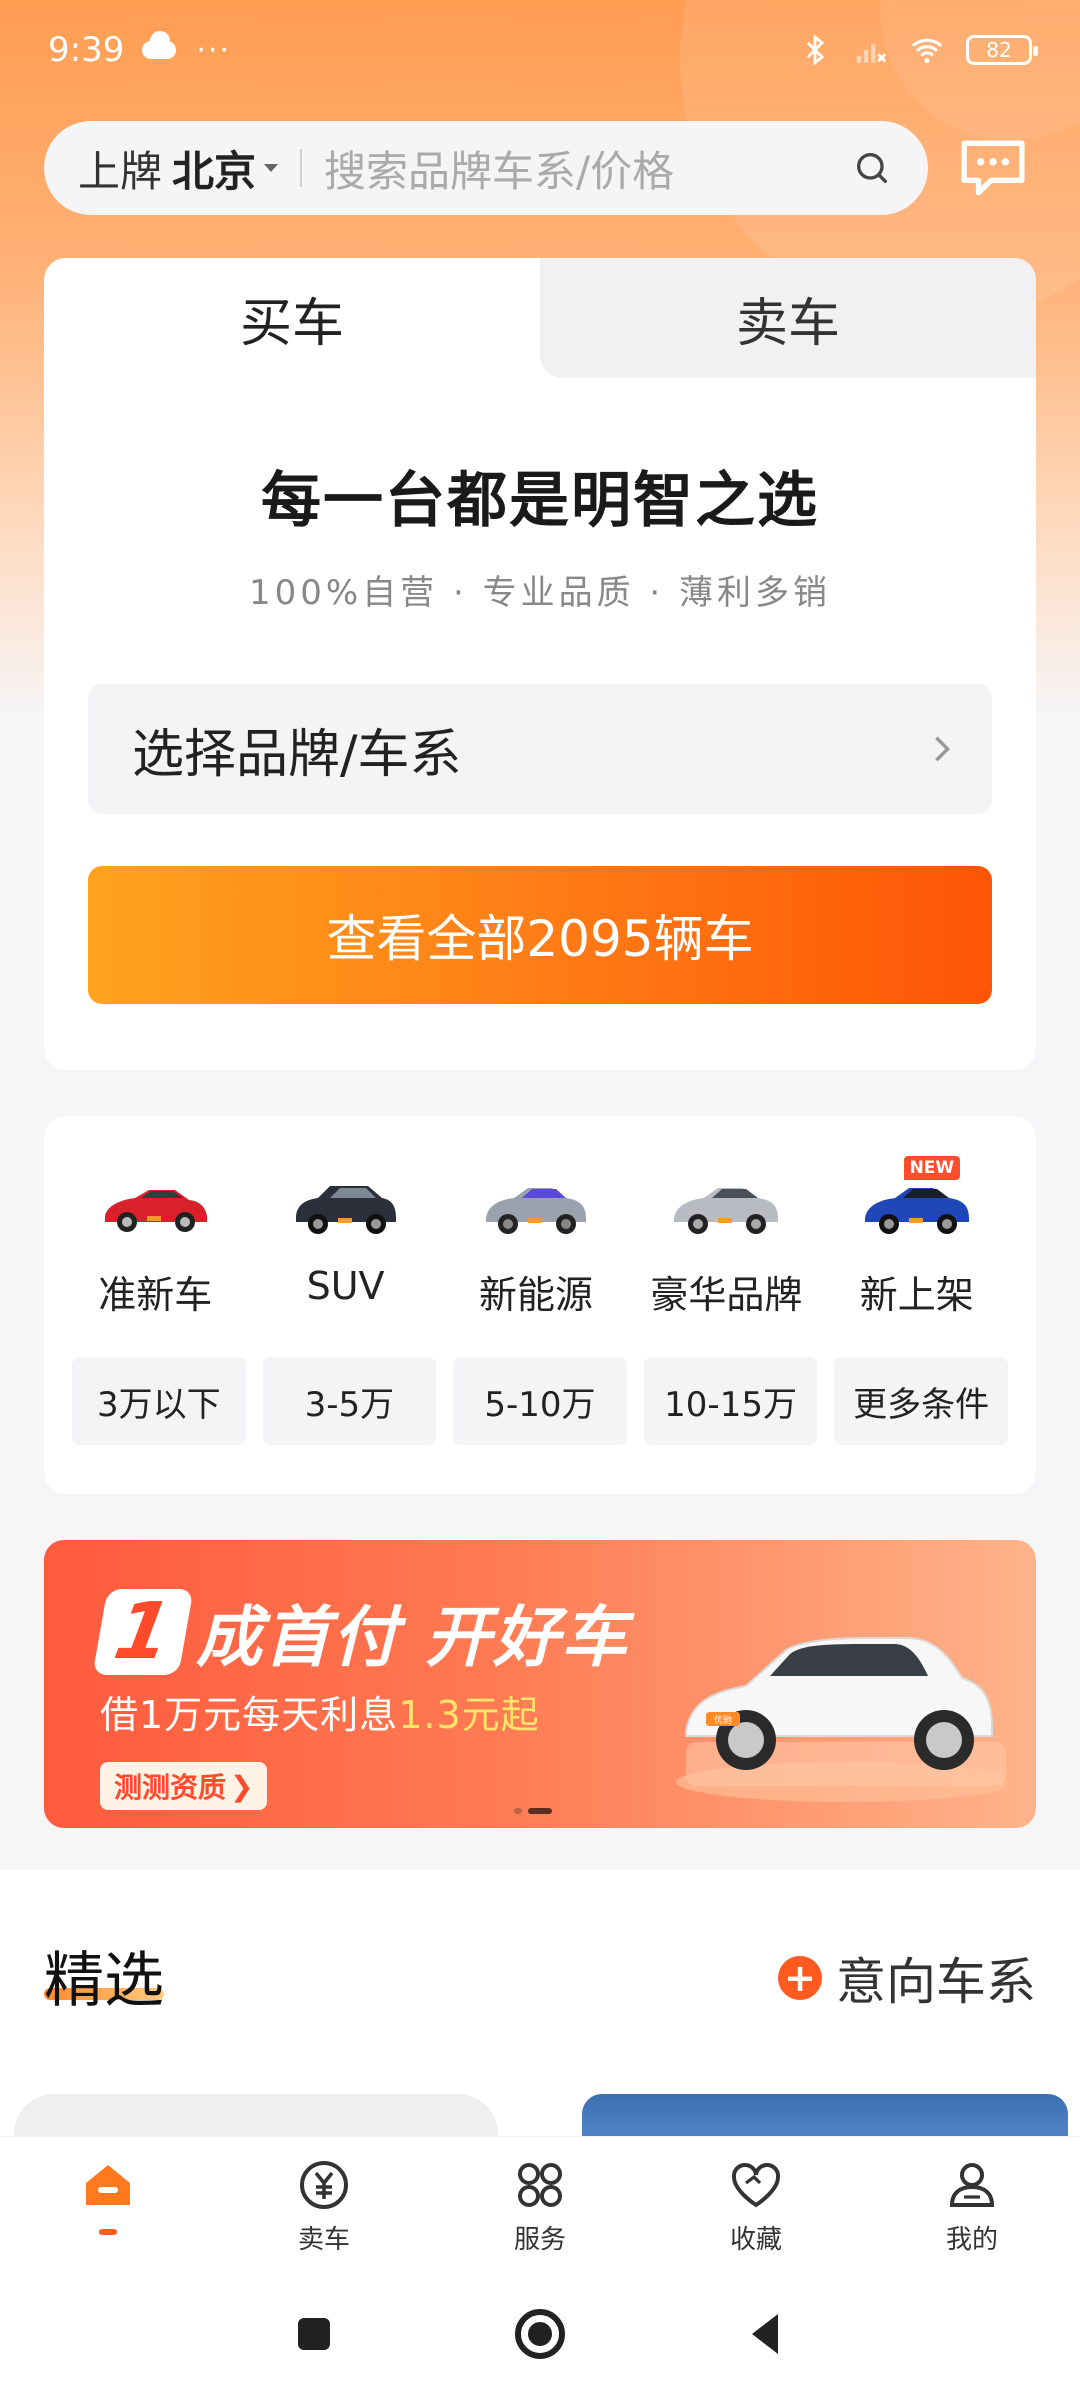  I want to click on home-system-icon, so click(540, 2334).